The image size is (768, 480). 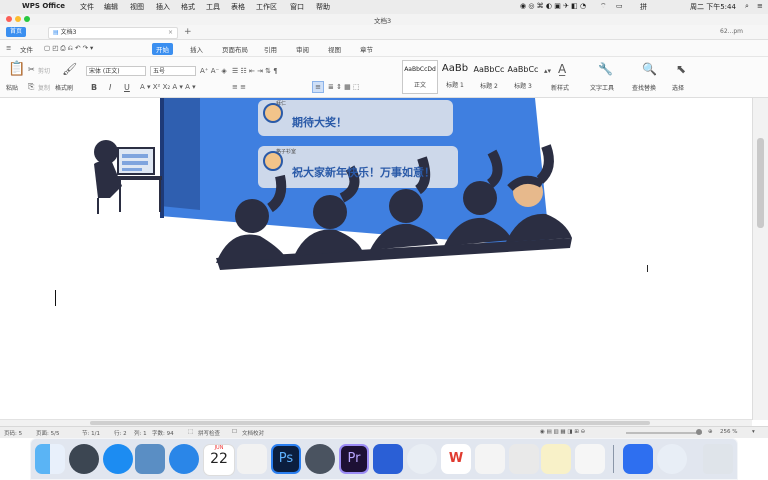 What do you see at coordinates (760, 6) in the screenshot?
I see `list-icon: ≡` at bounding box center [760, 6].